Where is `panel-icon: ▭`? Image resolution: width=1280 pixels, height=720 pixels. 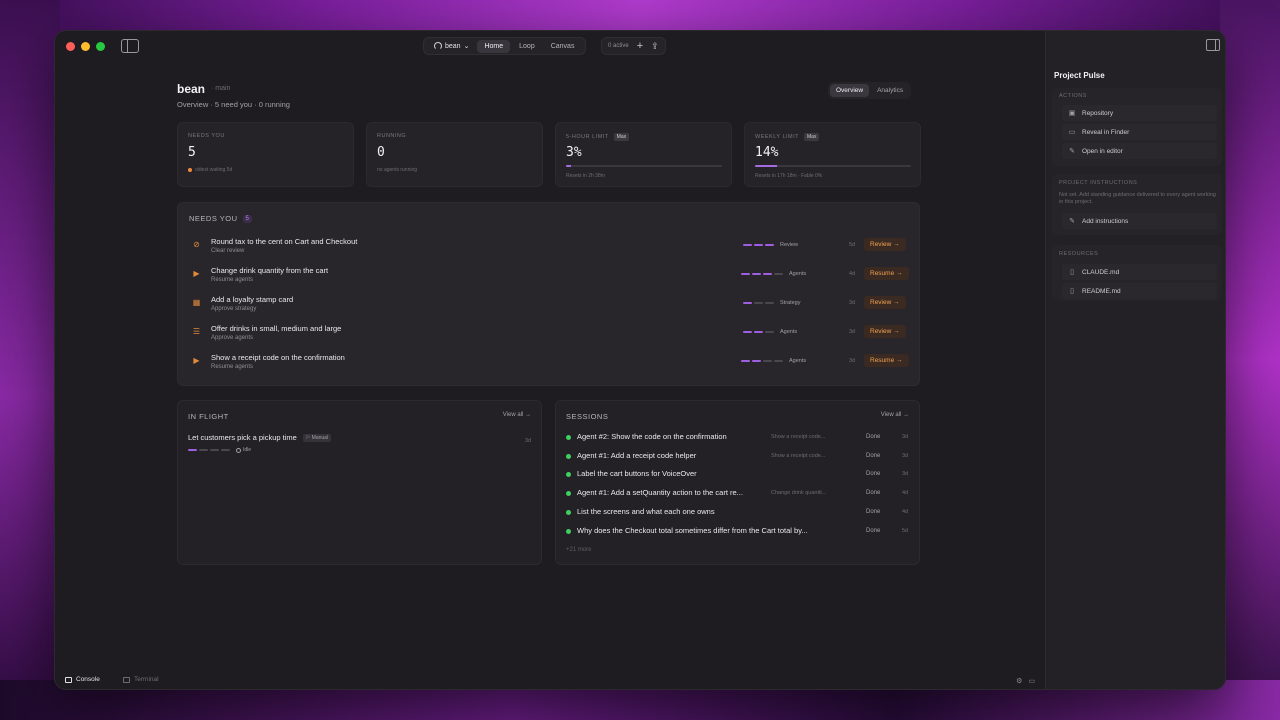 panel-icon: ▭ is located at coordinates (1031, 681).